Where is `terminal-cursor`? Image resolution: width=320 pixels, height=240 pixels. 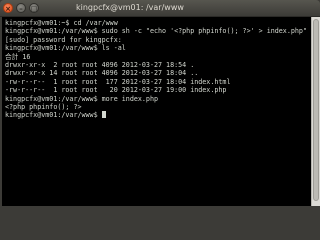
terminal-cursor is located at coordinates (103, 115).